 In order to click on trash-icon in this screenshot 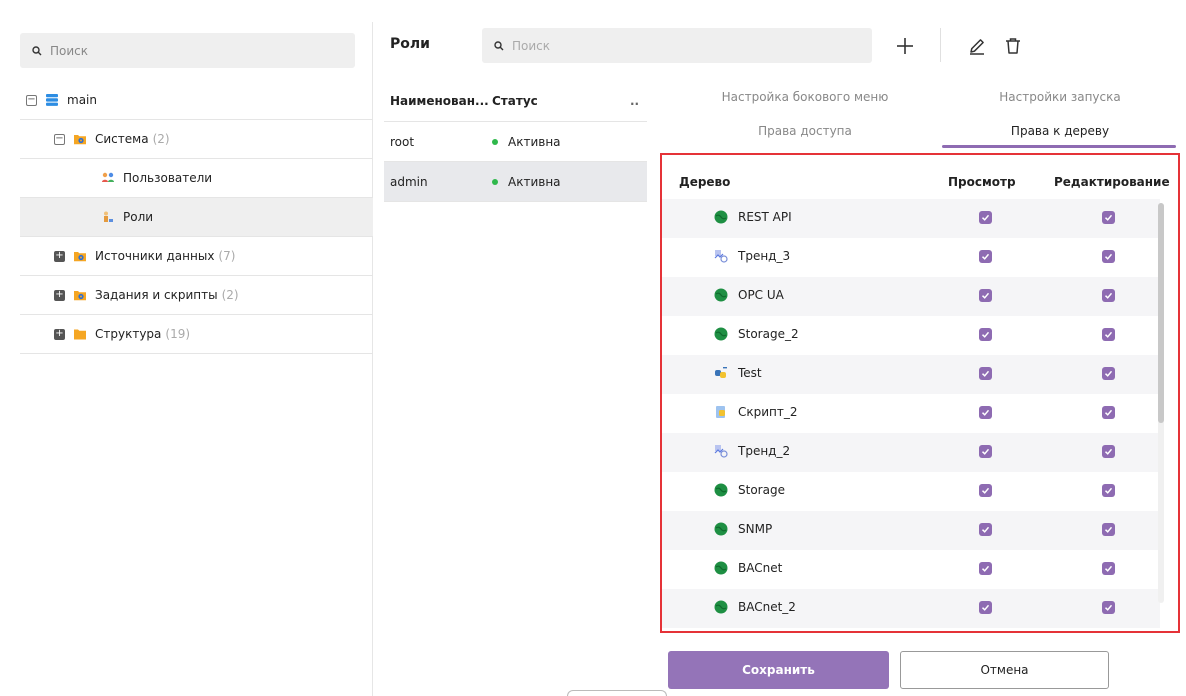, I will do `click(1013, 46)`.